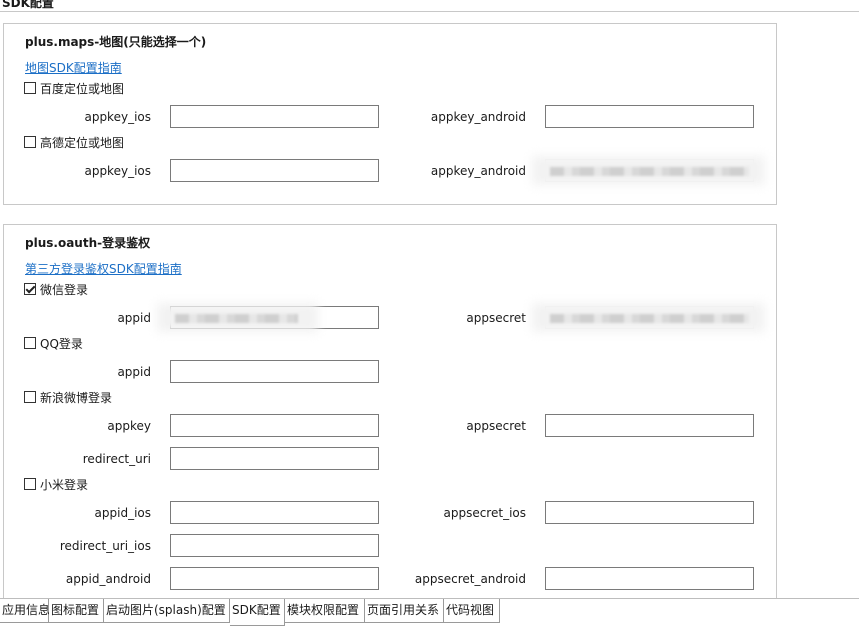 The width and height of the screenshot is (859, 630). Describe the element at coordinates (116, 42) in the screenshot. I see `maps-section-title: plus.maps-地图(只能选择一个)` at that location.